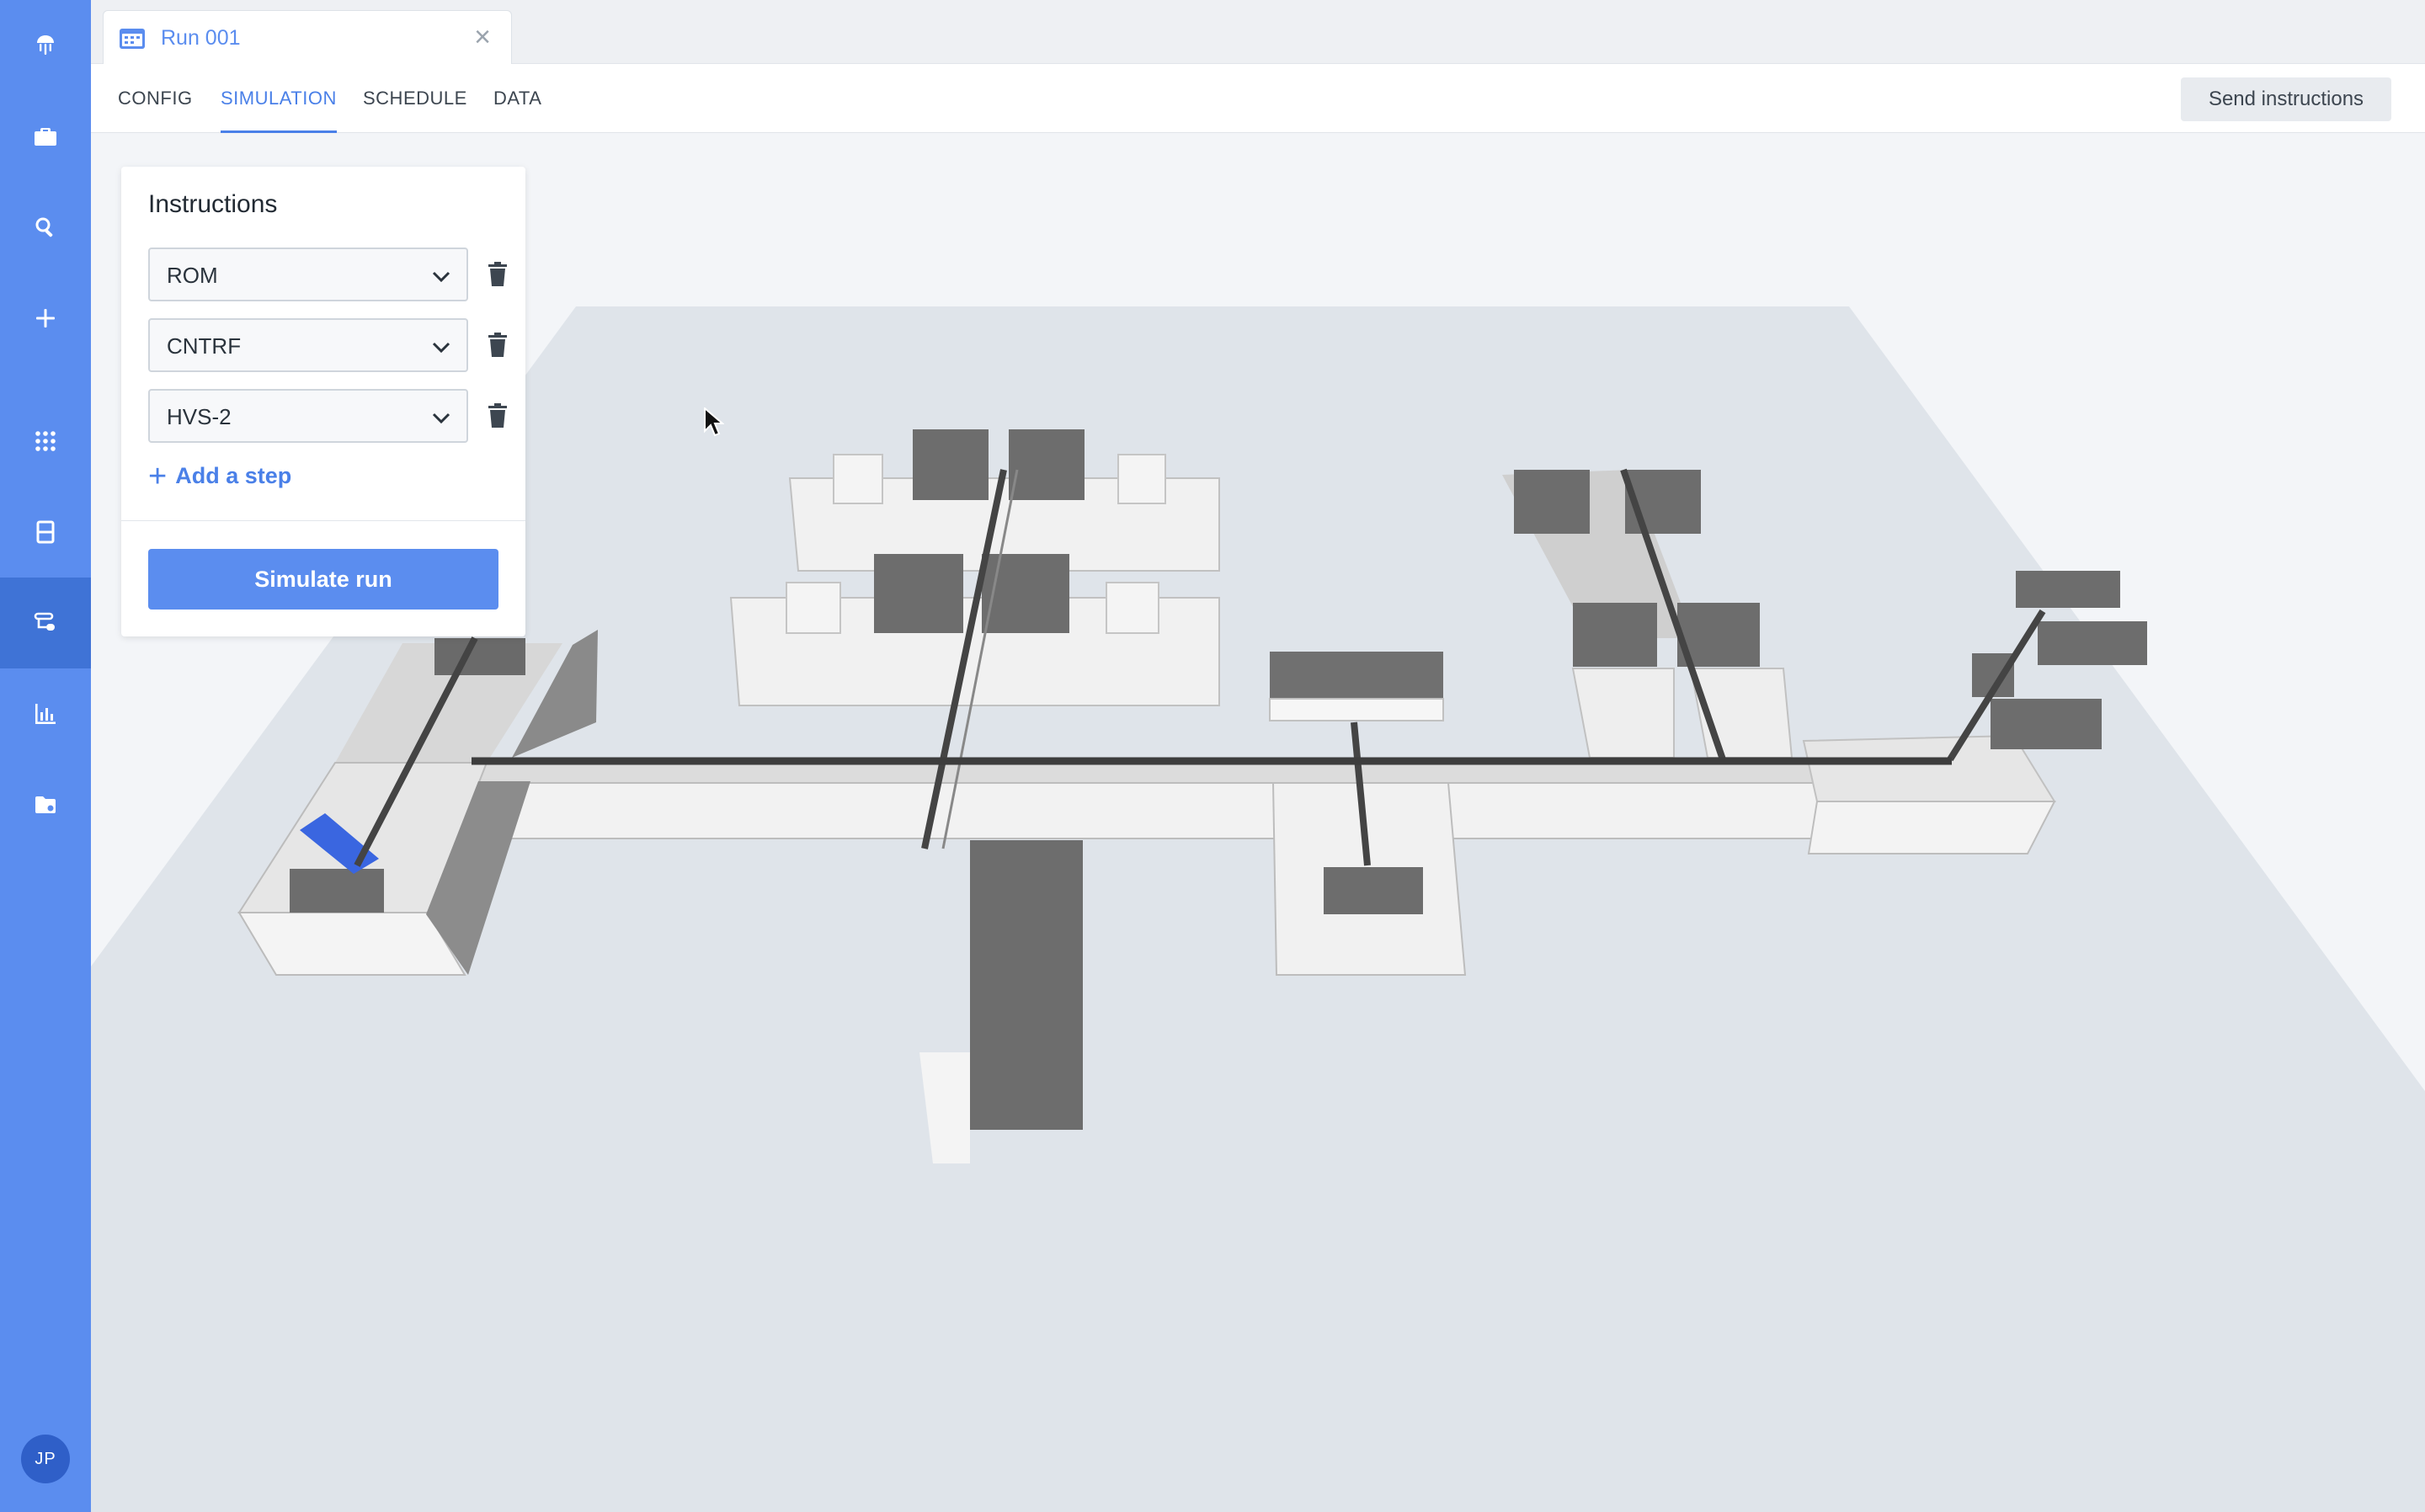 The height and width of the screenshot is (1512, 2425). I want to click on sidebar-item-workflows, so click(45, 623).